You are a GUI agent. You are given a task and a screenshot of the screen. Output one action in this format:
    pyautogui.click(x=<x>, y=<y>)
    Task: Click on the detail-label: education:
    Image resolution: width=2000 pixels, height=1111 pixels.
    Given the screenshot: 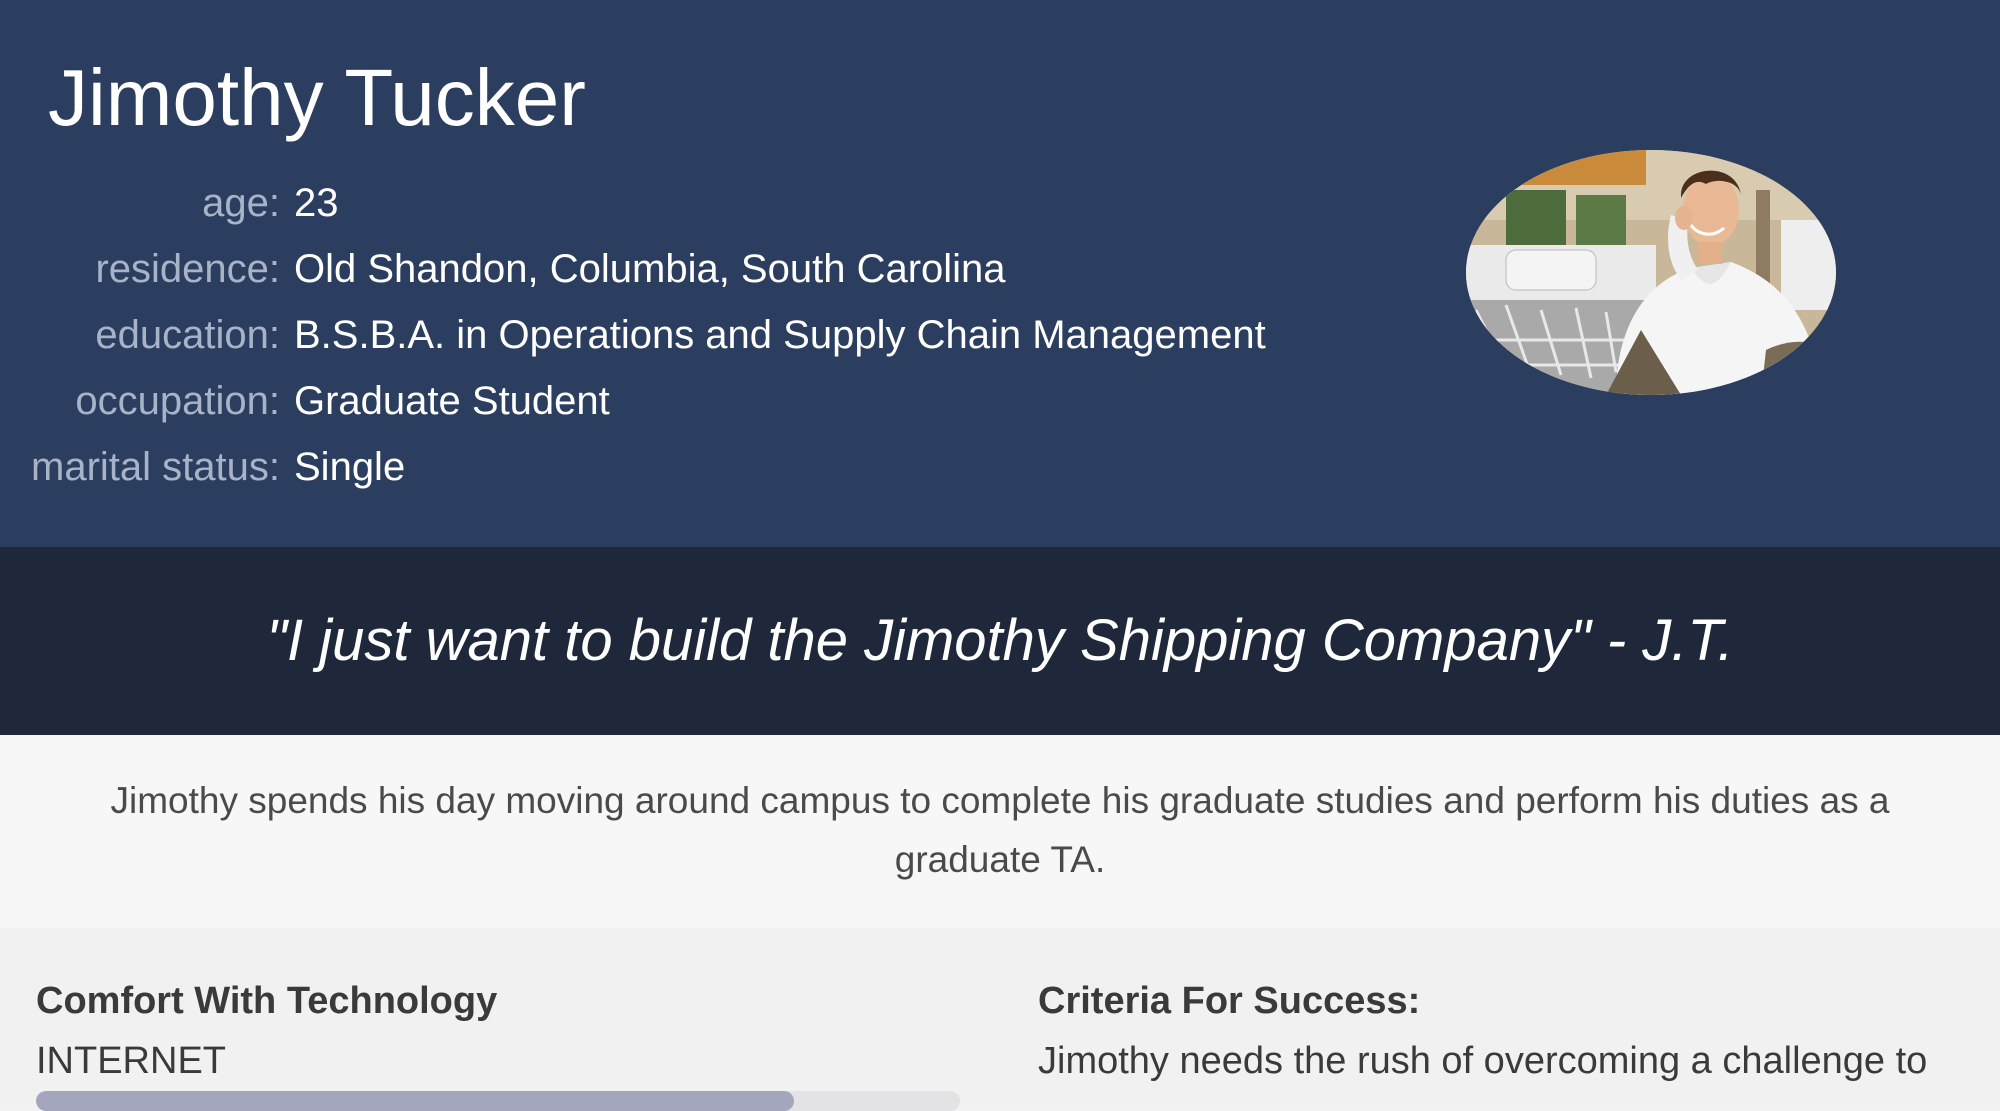 What is the action you would take?
    pyautogui.click(x=187, y=335)
    